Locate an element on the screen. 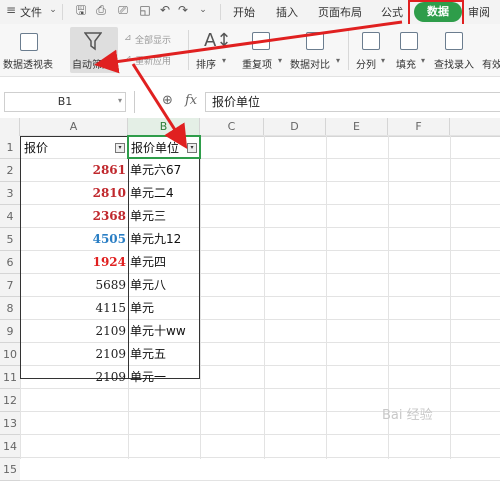 The image size is (500, 481). tab-home: 开始 is located at coordinates (244, 12).